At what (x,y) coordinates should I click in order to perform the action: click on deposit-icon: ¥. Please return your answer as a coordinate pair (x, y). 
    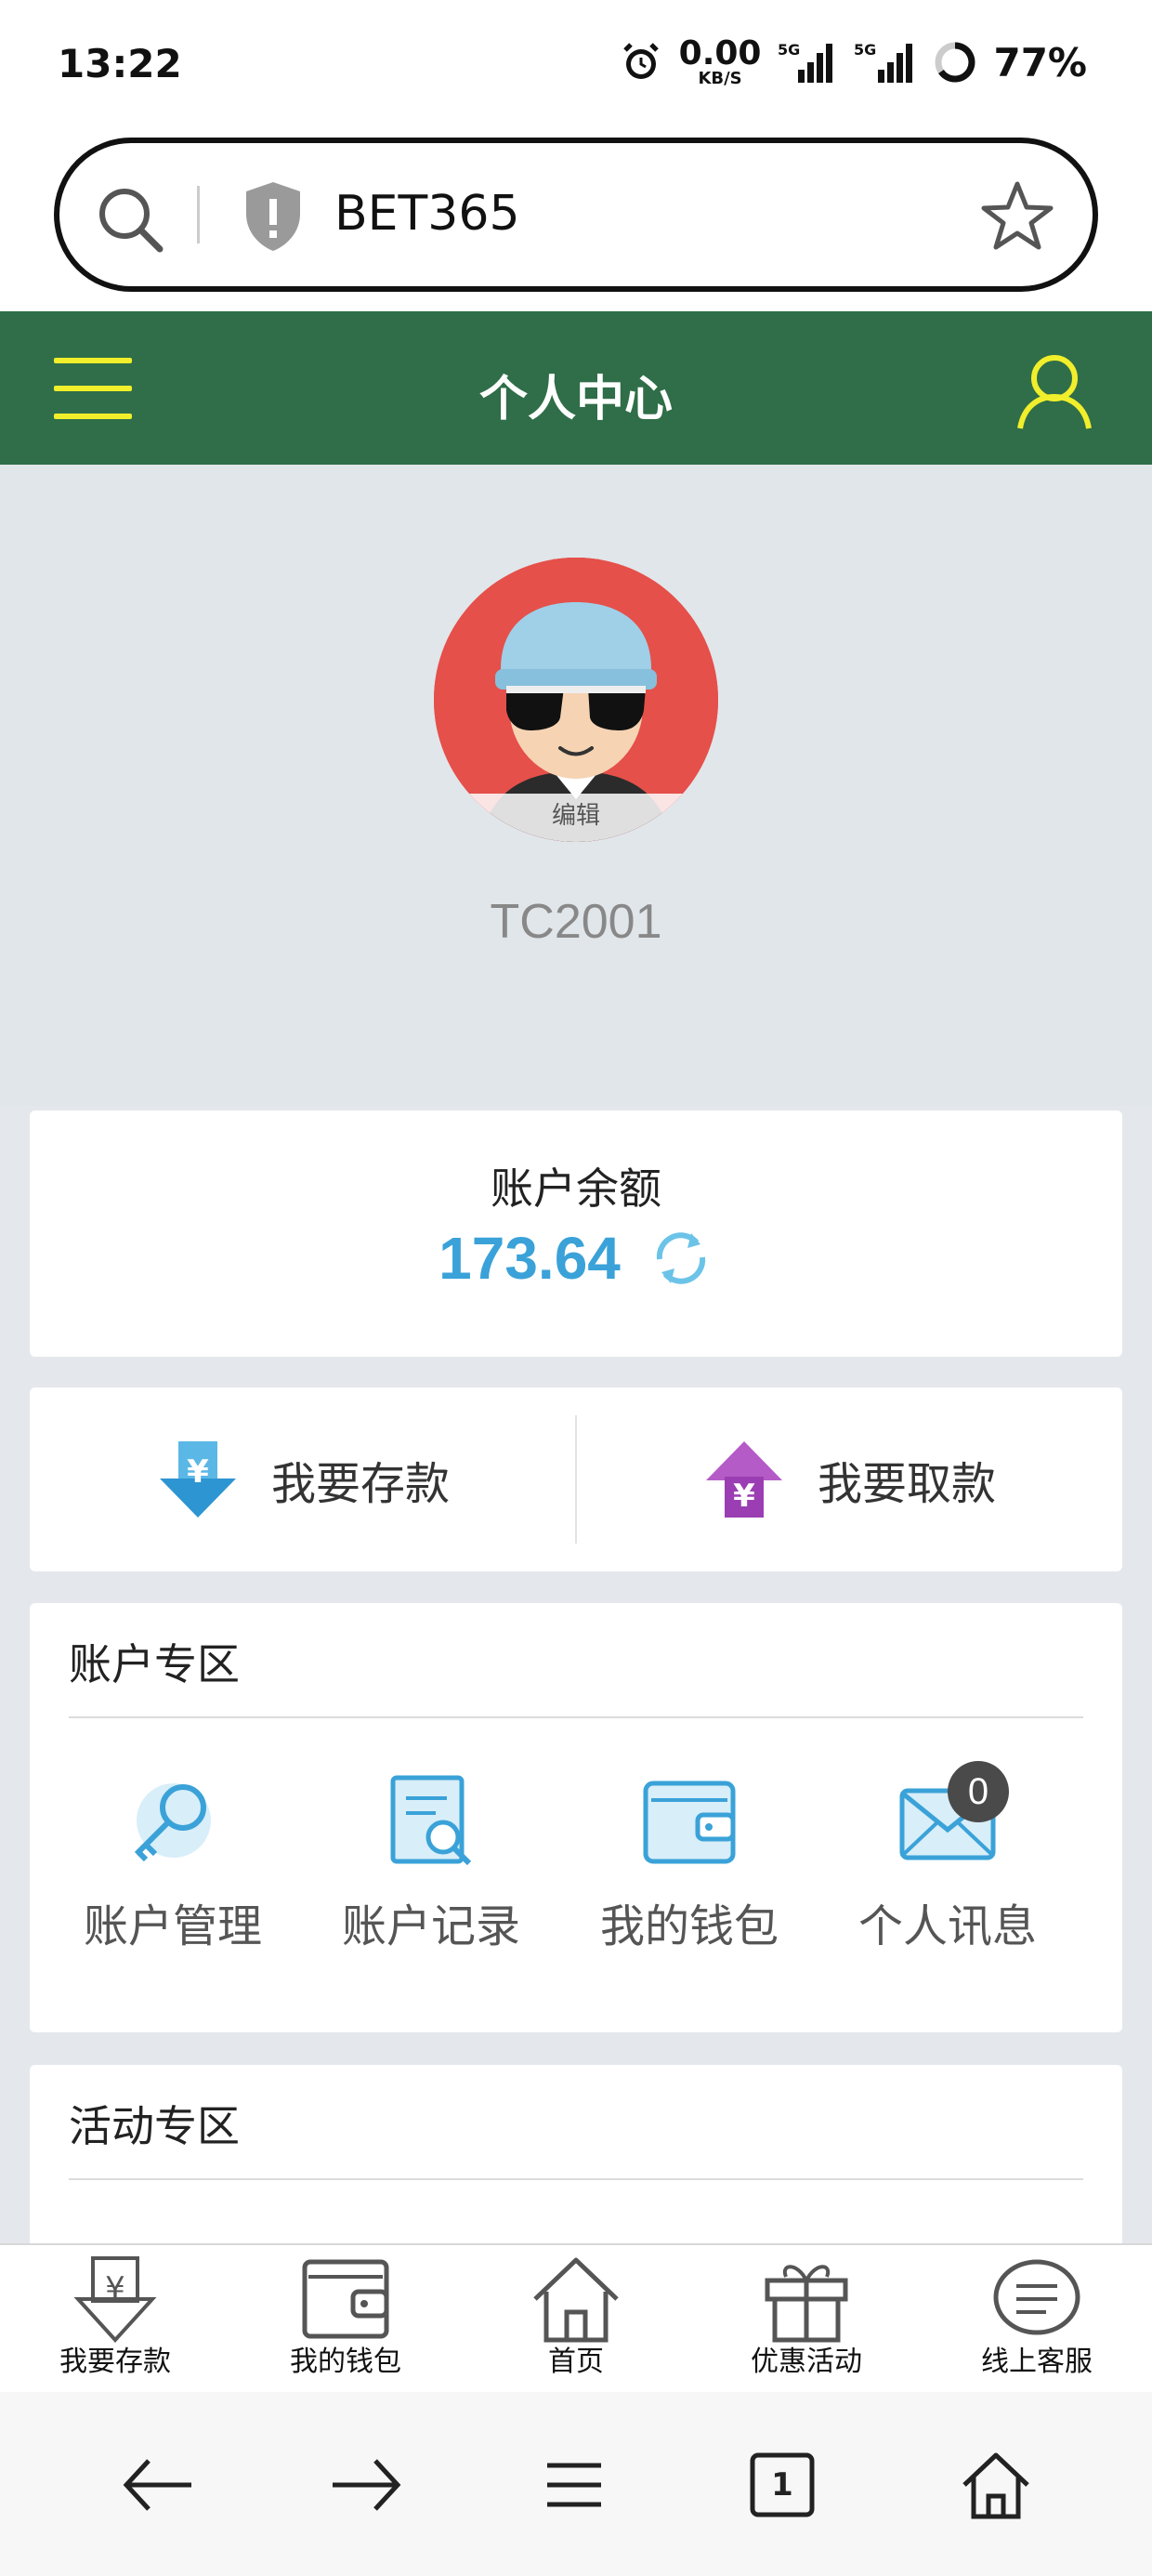
    Looking at the image, I should click on (115, 2299).